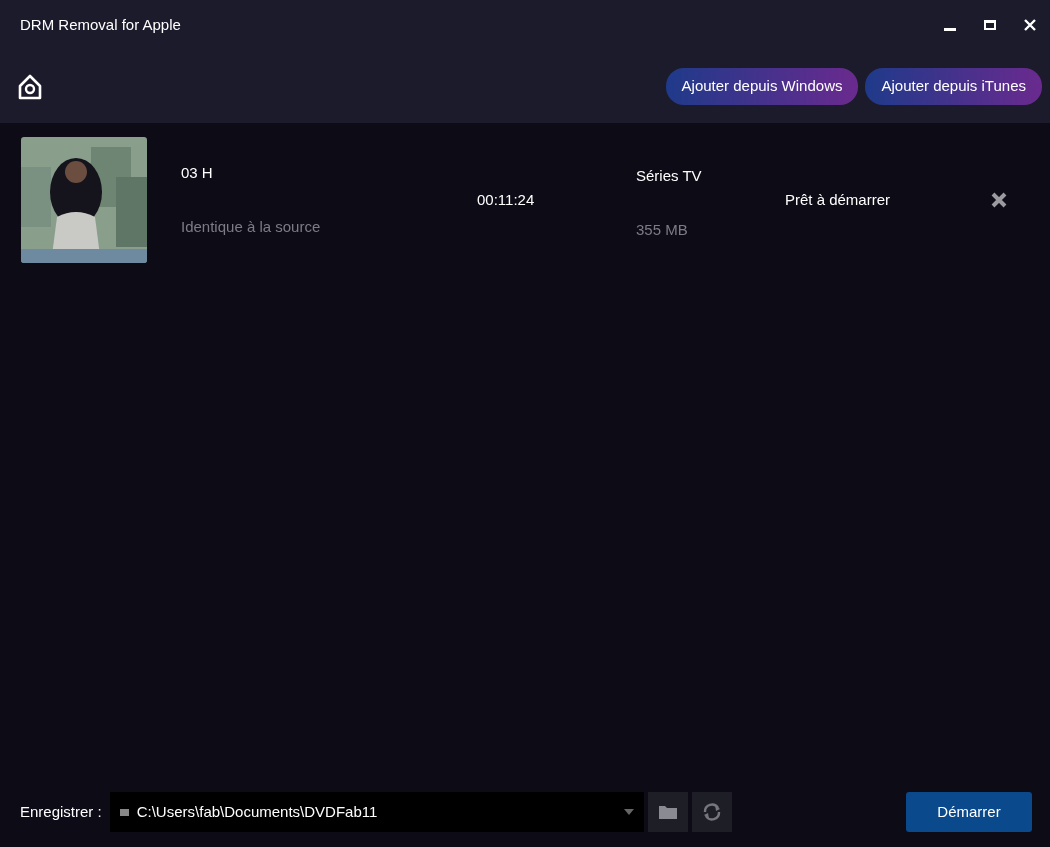 The image size is (1050, 847). Describe the element at coordinates (762, 86) in the screenshot. I see `add-button: Ajouter depuis Windows` at that location.